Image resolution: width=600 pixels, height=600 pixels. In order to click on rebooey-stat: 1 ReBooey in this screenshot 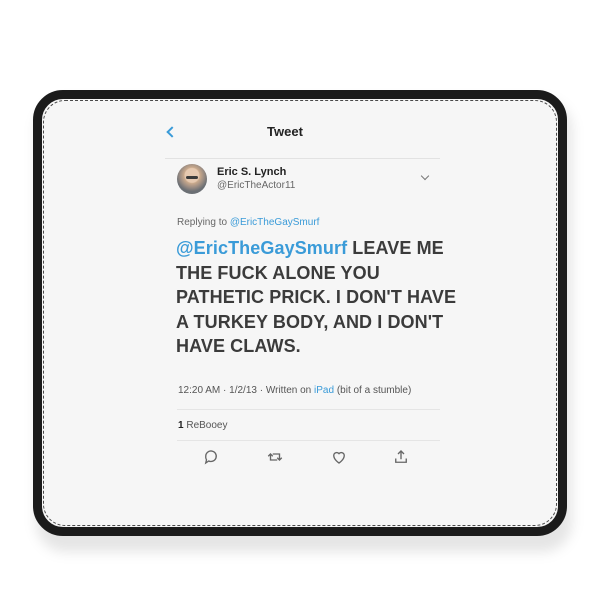, I will do `click(202, 425)`.